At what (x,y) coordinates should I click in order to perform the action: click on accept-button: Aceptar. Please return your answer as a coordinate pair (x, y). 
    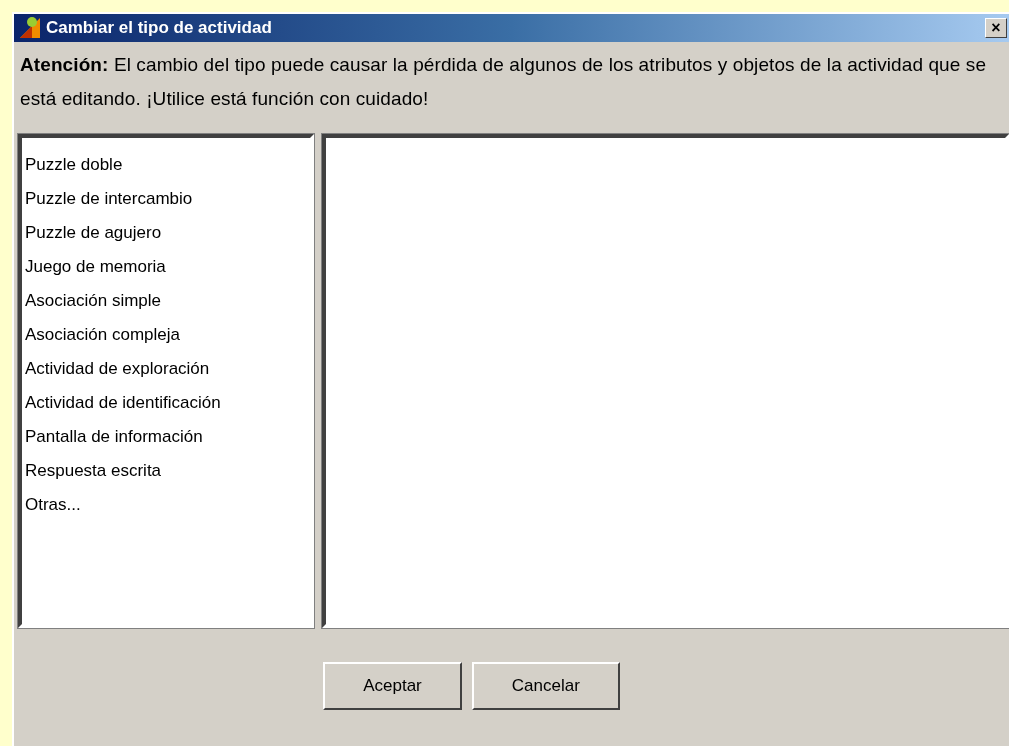
    Looking at the image, I should click on (392, 686).